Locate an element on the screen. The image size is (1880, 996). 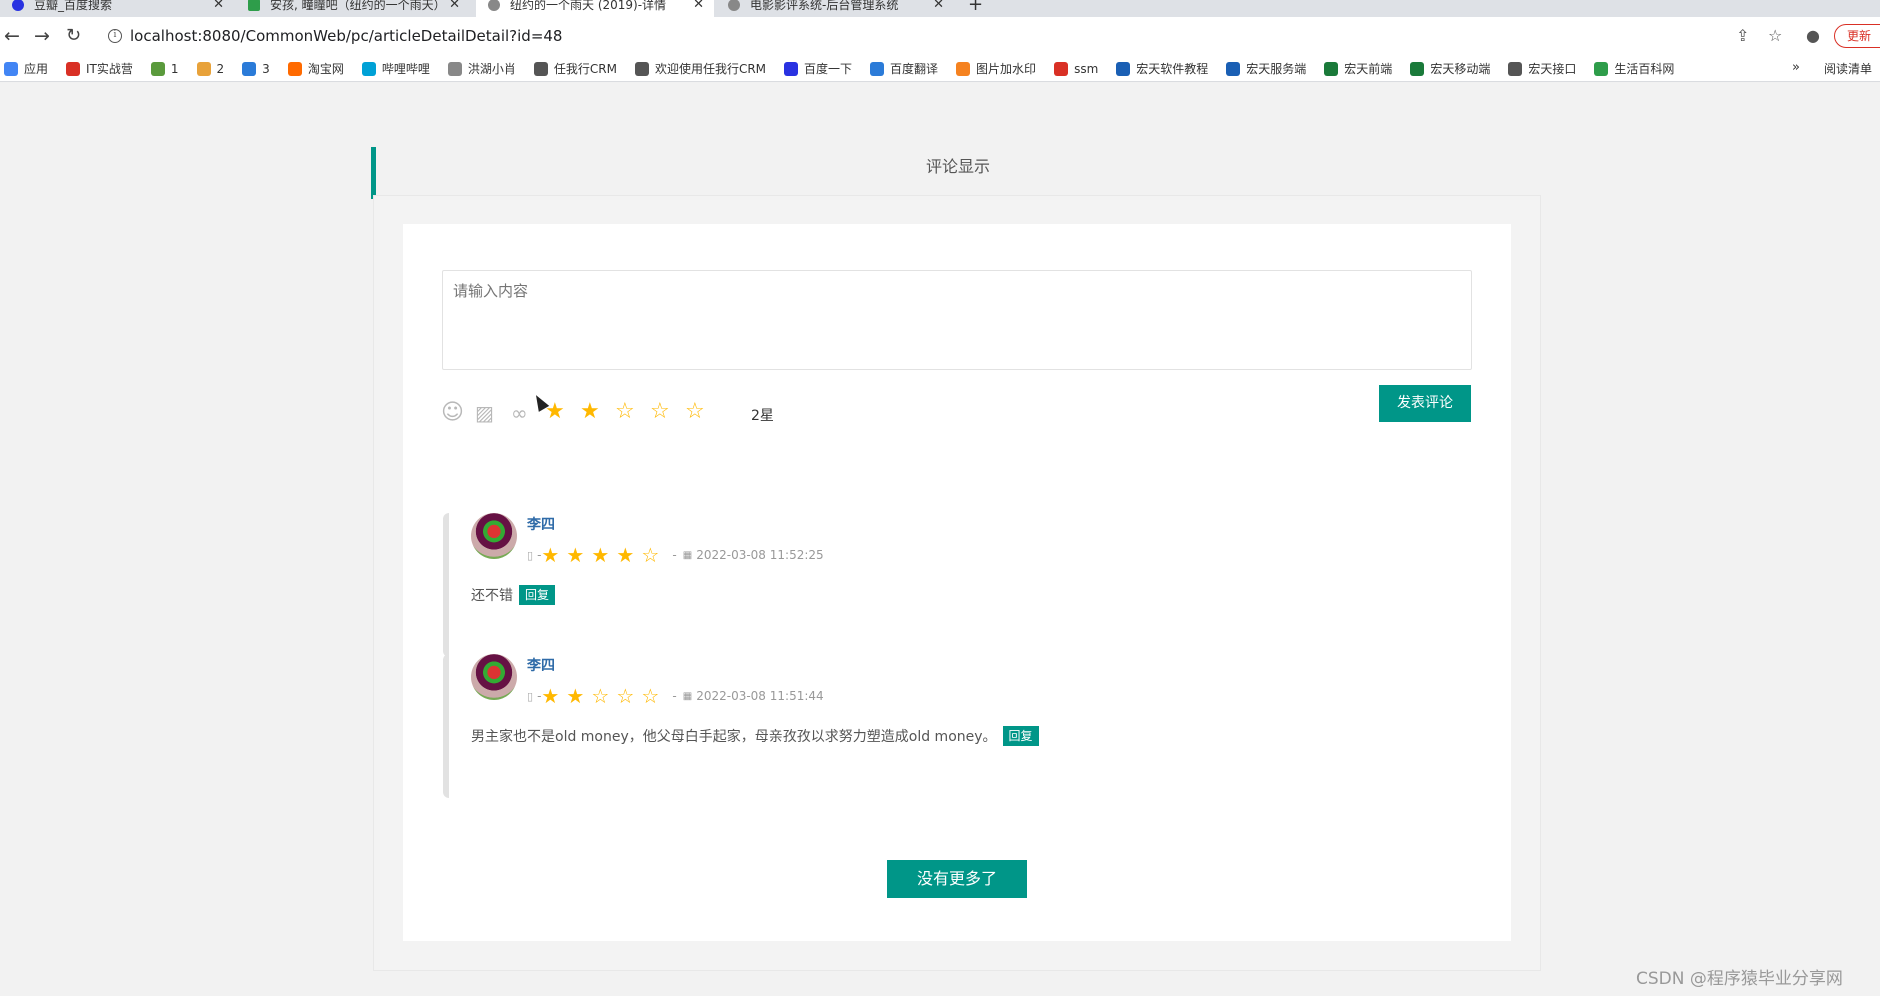
submit-comment-button: 发表评论 is located at coordinates (1425, 403).